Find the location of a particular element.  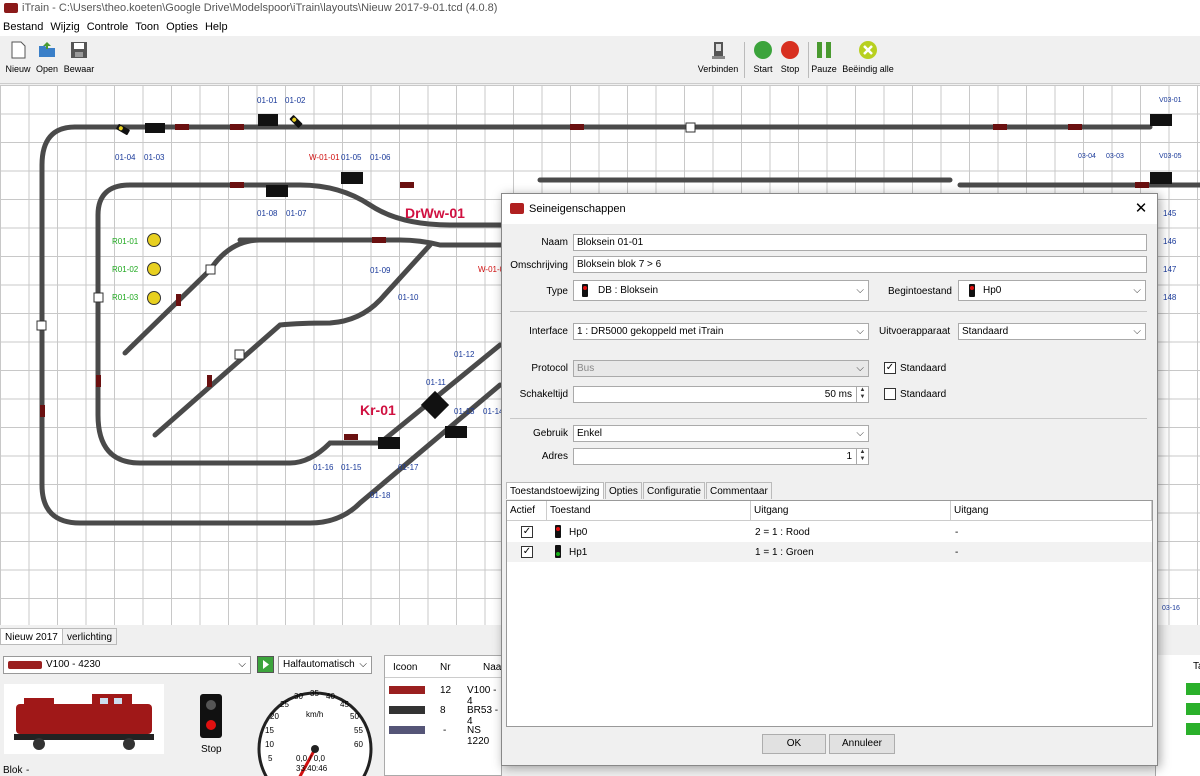

dial-number: 60 is located at coordinates (358, 744).